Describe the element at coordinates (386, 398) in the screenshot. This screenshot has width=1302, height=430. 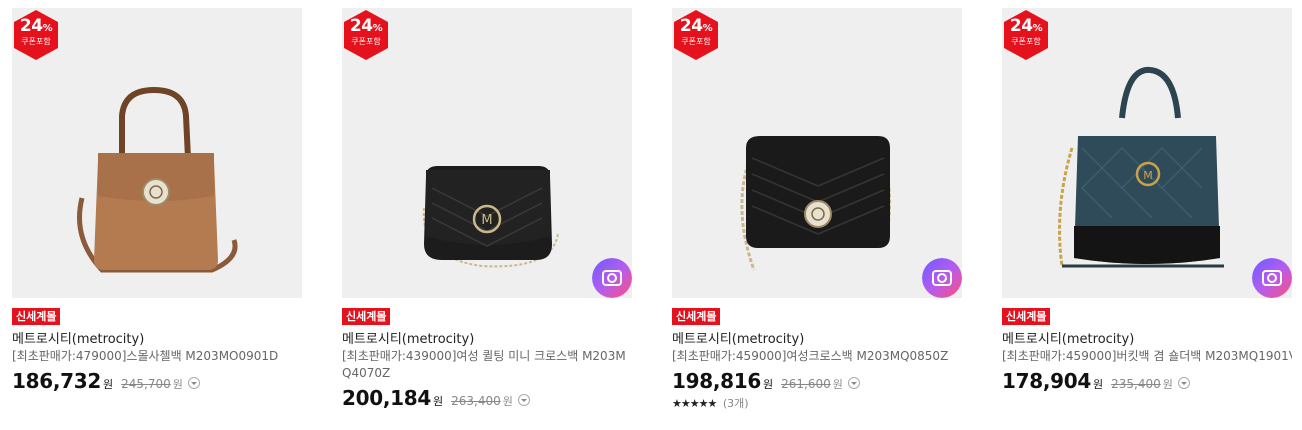
I see `sale-price: 200,184` at that location.